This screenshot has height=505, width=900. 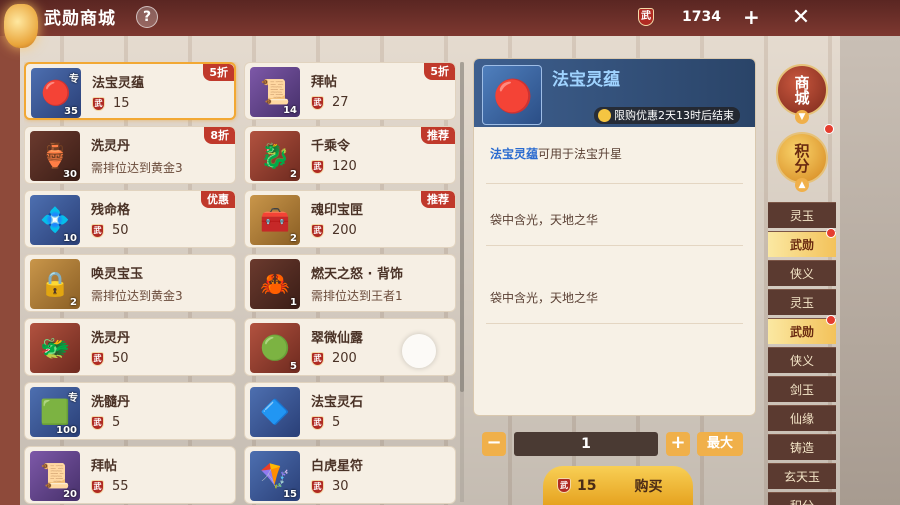 I want to click on item-name: 千乘令, so click(x=331, y=146).